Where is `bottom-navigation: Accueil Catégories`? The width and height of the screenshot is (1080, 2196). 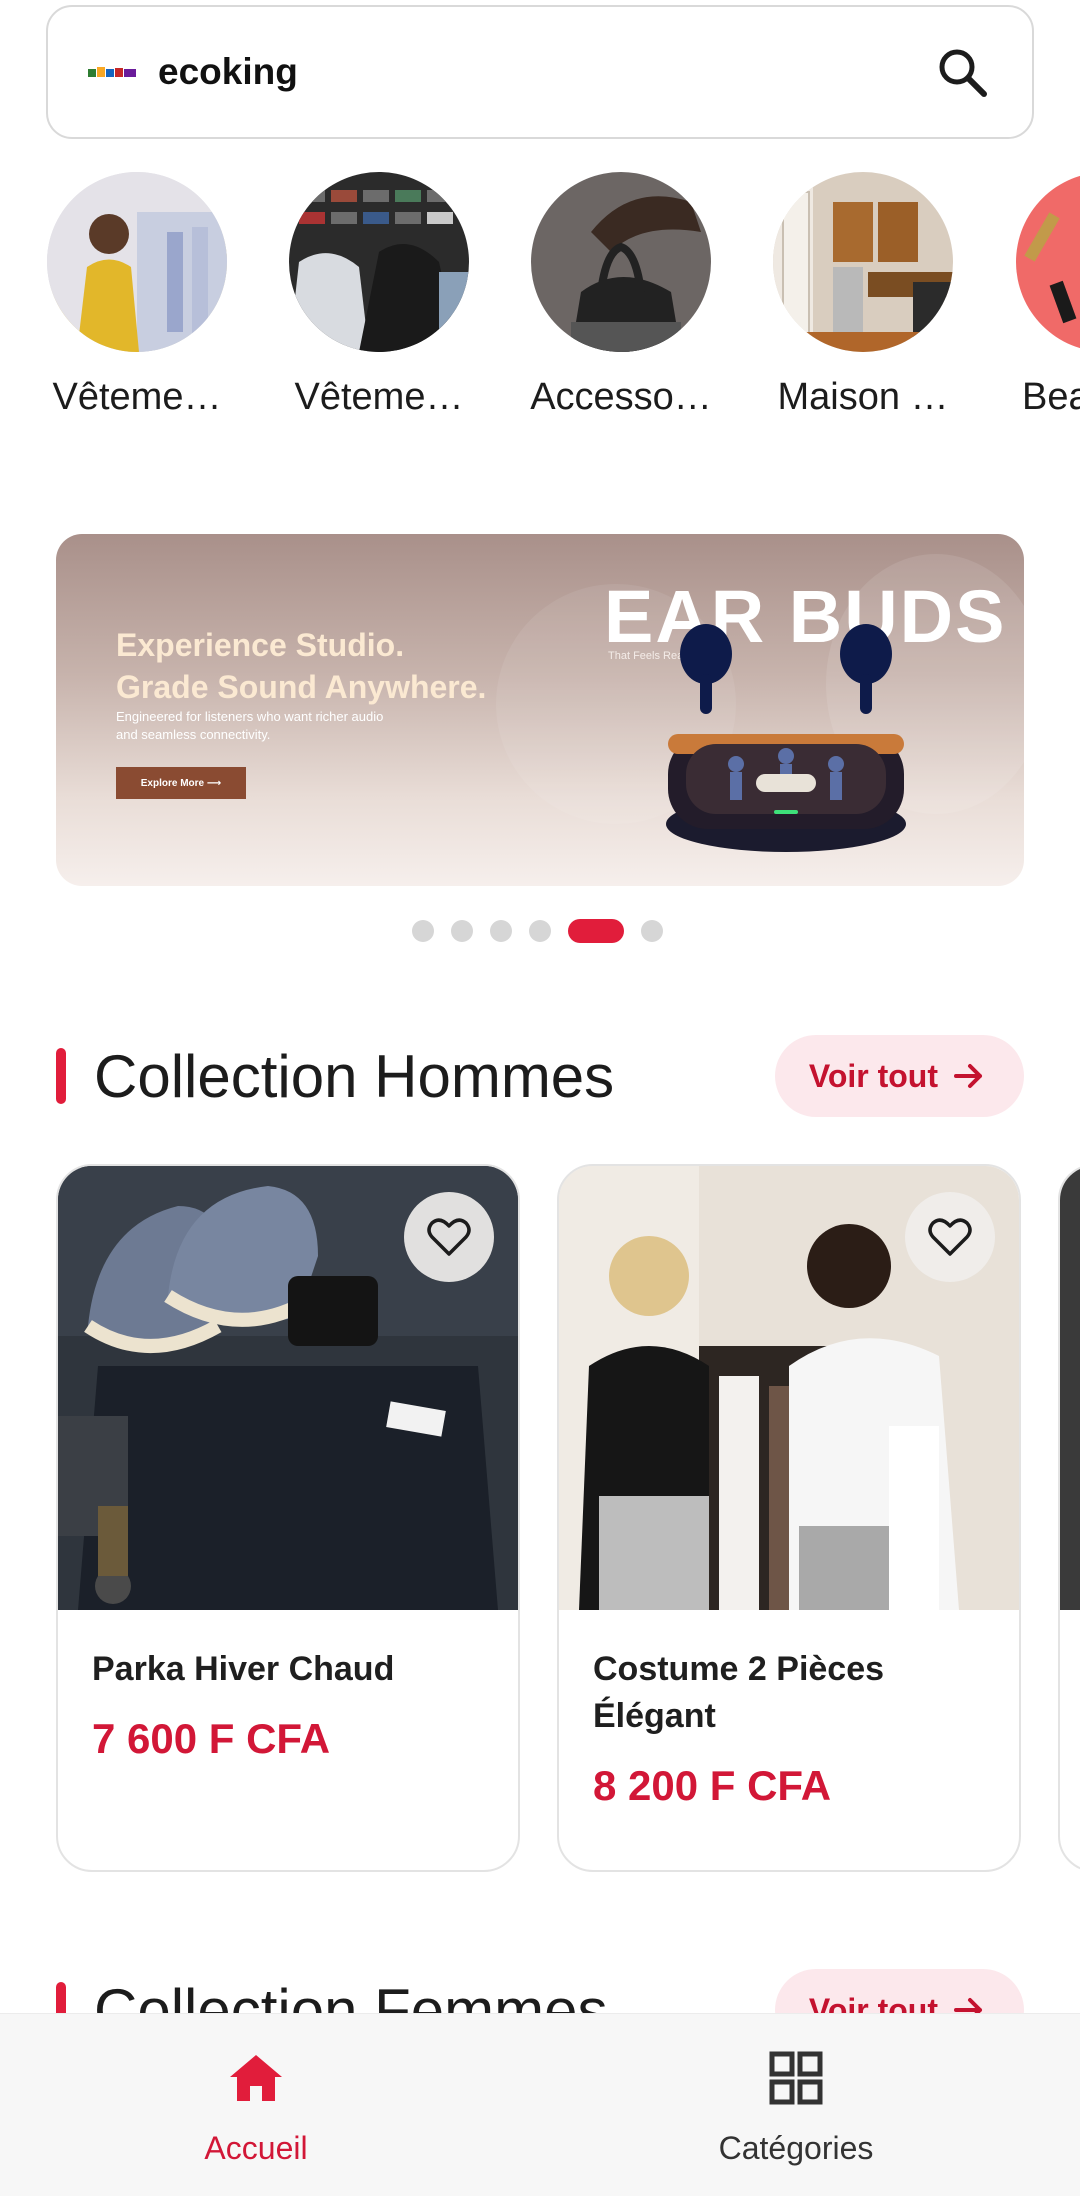
bottom-navigation: Accueil Catégories is located at coordinates (540, 2104).